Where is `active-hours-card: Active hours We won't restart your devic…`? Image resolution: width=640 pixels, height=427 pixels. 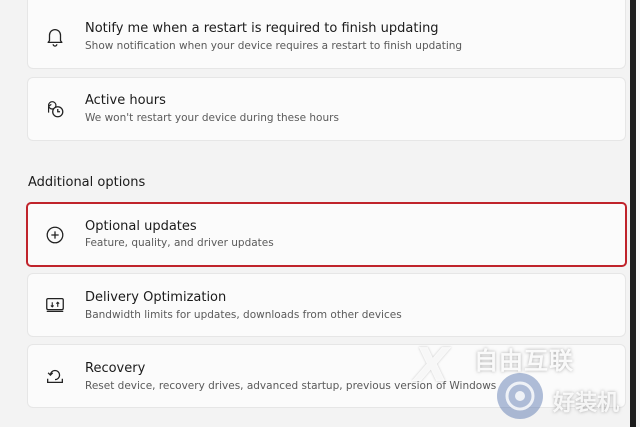 active-hours-card: Active hours We won't restart your devic… is located at coordinates (326, 109).